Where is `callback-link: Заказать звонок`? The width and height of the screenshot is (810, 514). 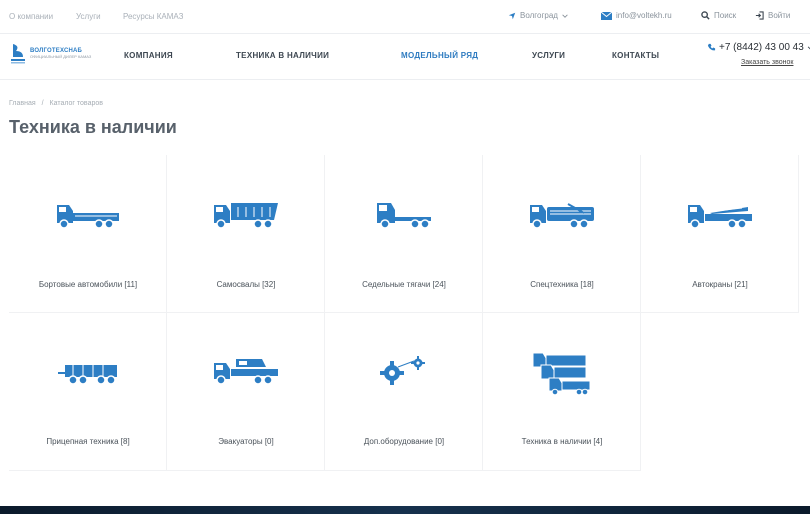 callback-link: Заказать звонок is located at coordinates (767, 62).